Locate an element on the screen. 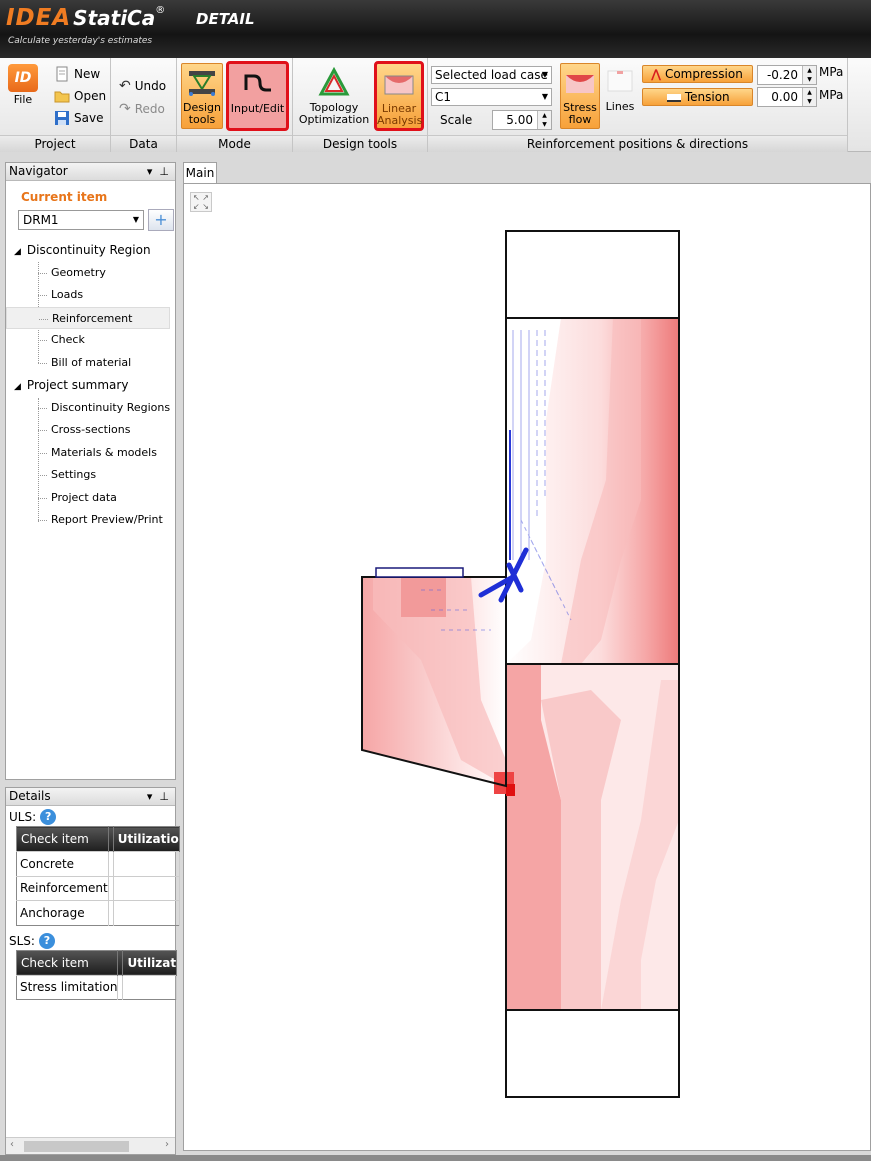 This screenshot has height=1161, width=871. details-header: Details ▾ ⊥ is located at coordinates (90, 797).